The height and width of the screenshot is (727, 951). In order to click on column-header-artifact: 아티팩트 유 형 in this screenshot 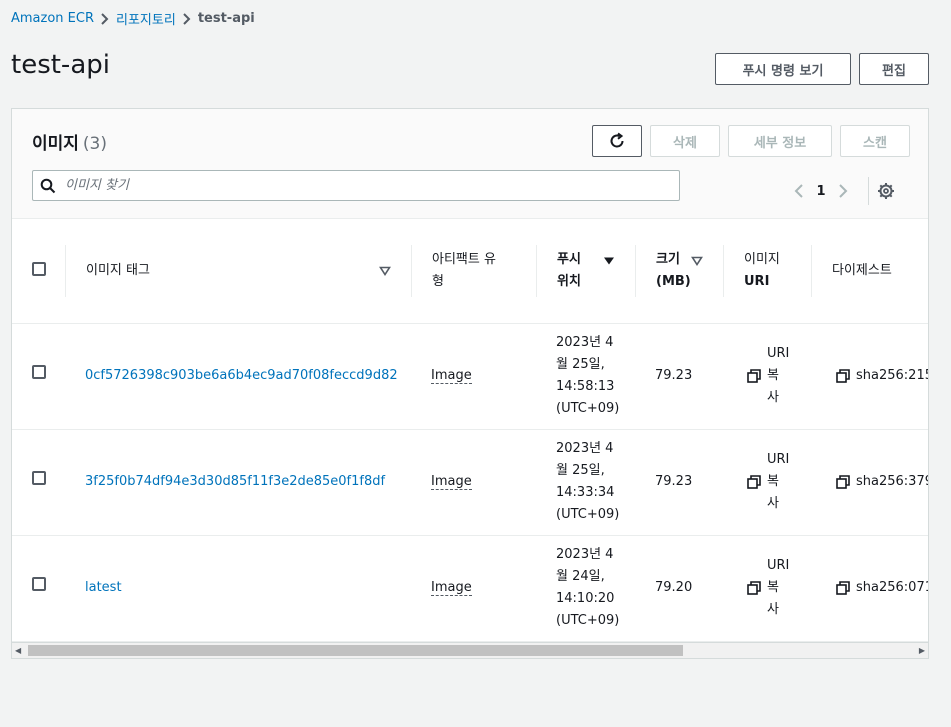, I will do `click(473, 271)`.